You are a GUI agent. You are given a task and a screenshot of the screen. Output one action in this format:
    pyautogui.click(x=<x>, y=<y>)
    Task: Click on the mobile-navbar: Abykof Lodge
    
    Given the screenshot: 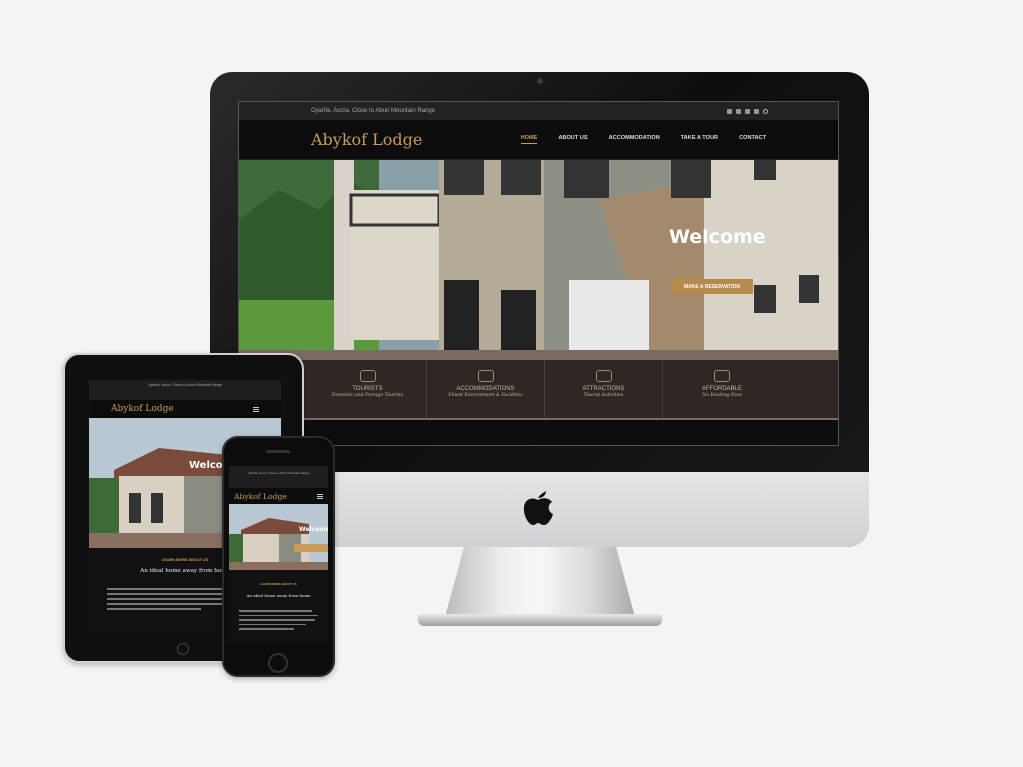 What is the action you would take?
    pyautogui.click(x=278, y=496)
    